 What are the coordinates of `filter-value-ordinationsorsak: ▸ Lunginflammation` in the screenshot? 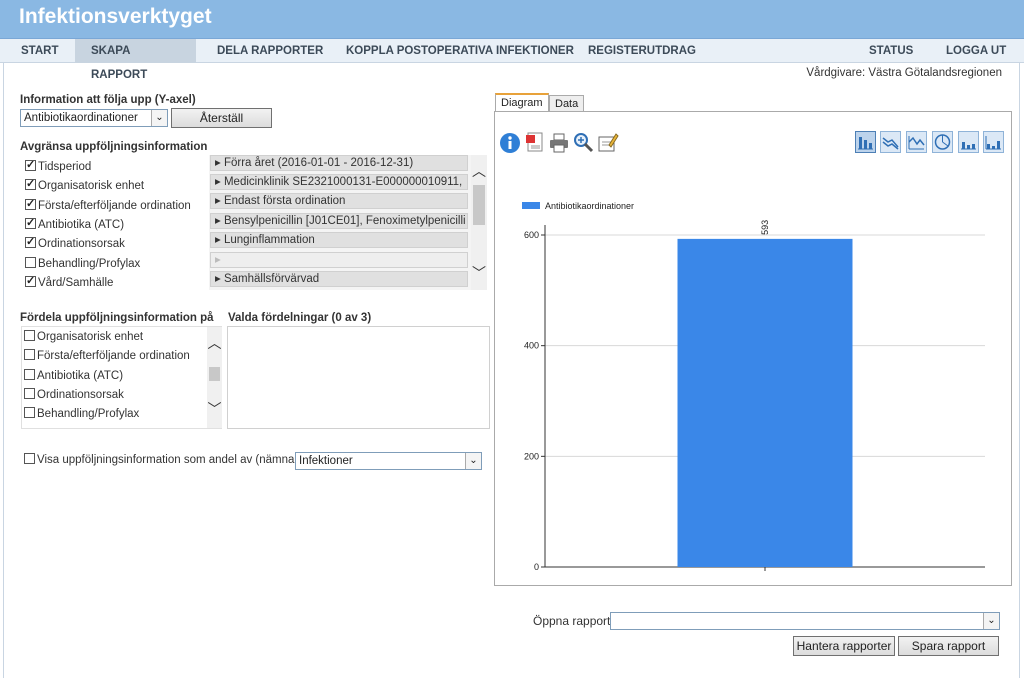 It's located at (339, 240).